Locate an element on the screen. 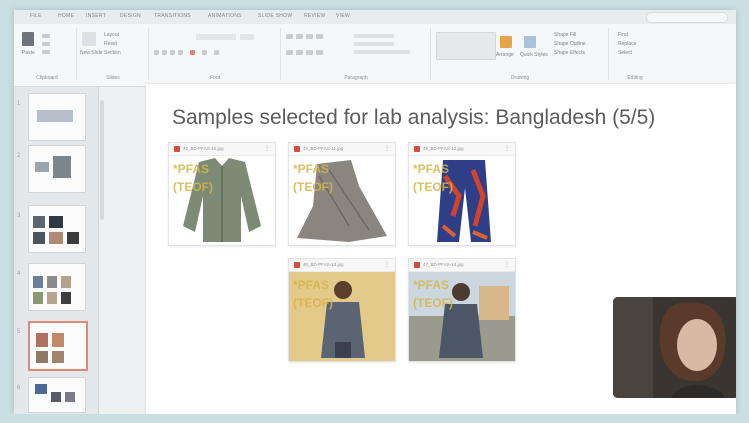 The image size is (749, 423). image-card: 46_BD-PFAS-13.jpg ⋮ *PFAS (TEOF) is located at coordinates (342, 310).